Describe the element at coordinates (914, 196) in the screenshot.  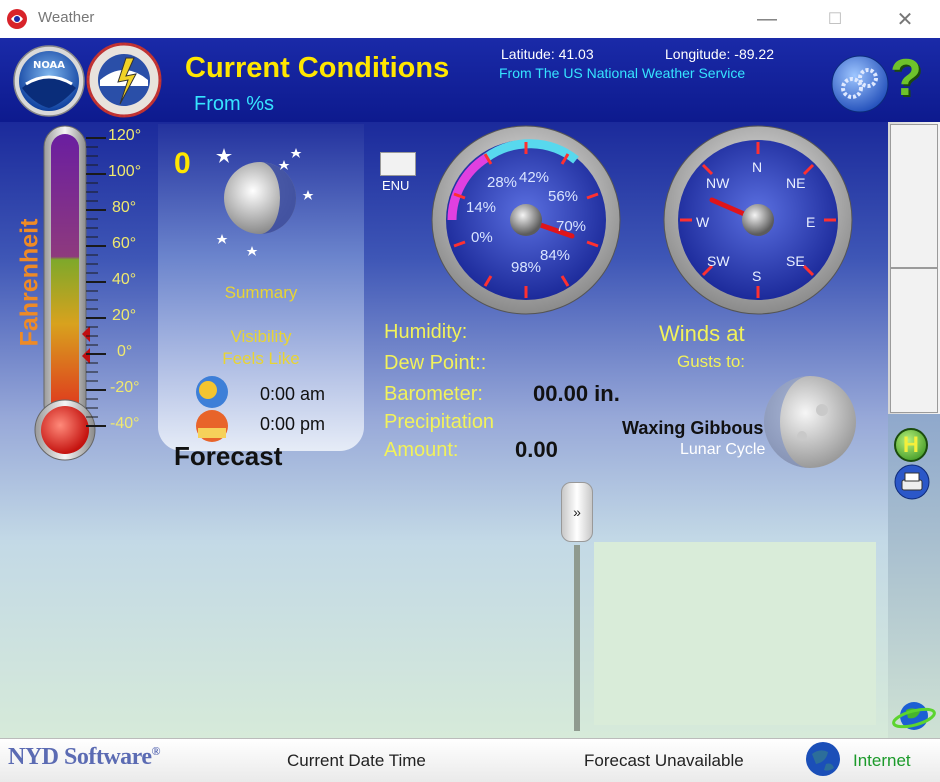
I see `right-tab-top` at that location.